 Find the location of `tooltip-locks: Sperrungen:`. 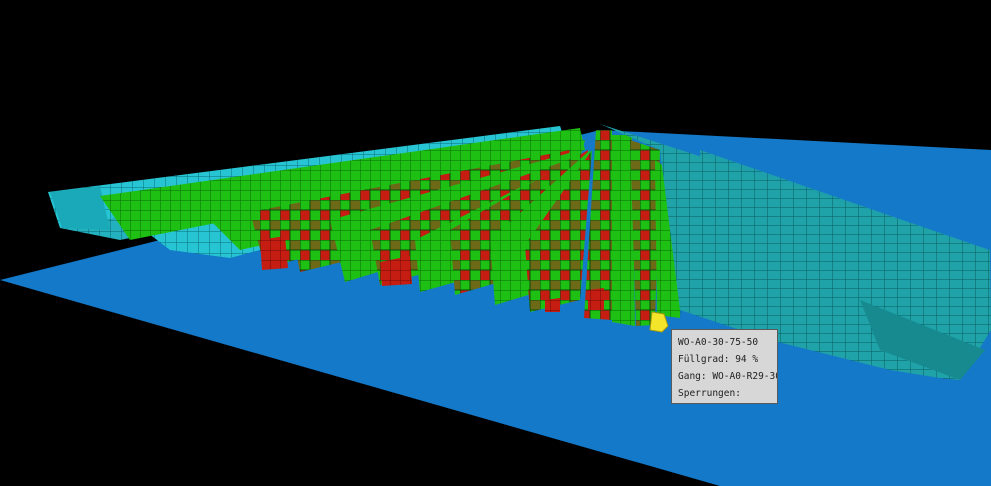

tooltip-locks: Sperrungen: is located at coordinates (709, 393).